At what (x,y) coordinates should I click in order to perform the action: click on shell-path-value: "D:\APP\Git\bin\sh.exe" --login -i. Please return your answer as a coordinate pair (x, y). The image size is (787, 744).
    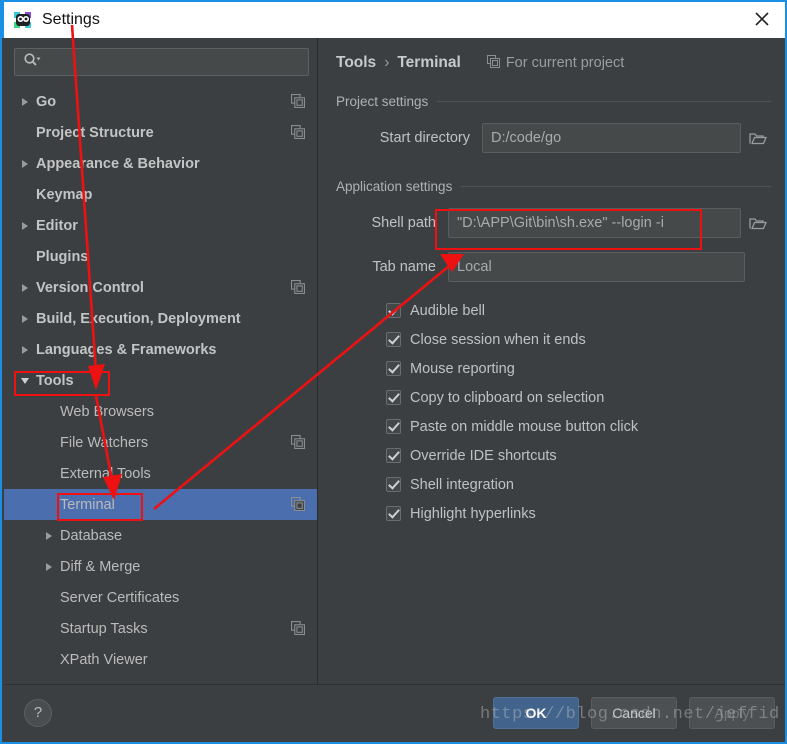
    Looking at the image, I should click on (560, 223).